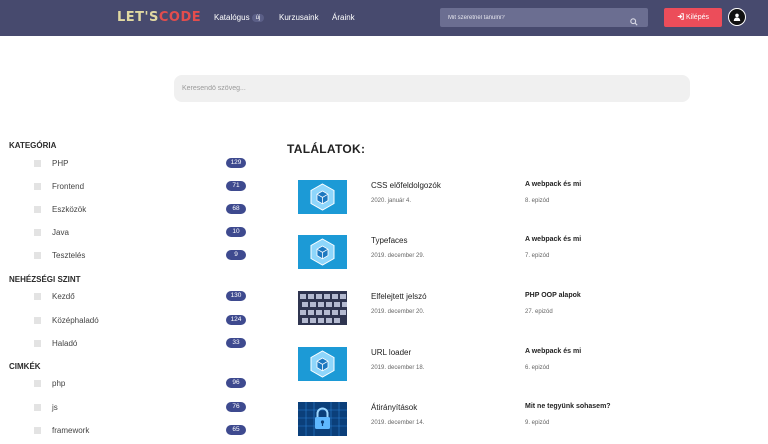 This screenshot has height=444, width=768. Describe the element at coordinates (140, 384) in the screenshot. I see `filter-tag-php: php 96` at that location.